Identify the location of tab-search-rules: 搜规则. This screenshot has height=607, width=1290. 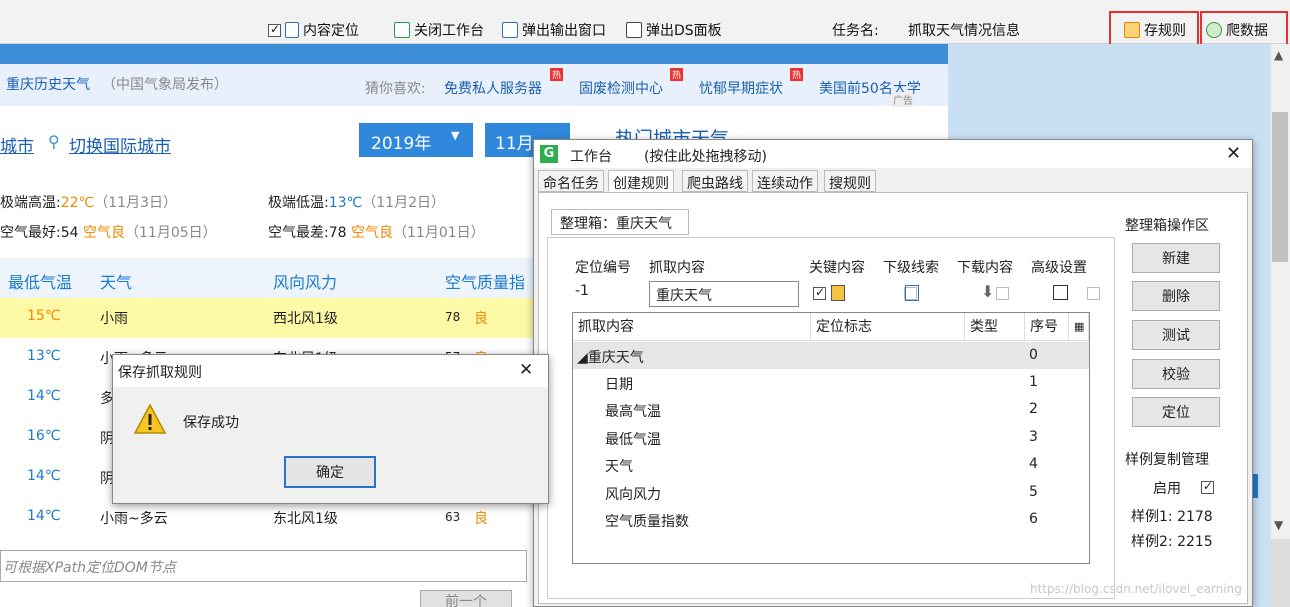
(850, 181).